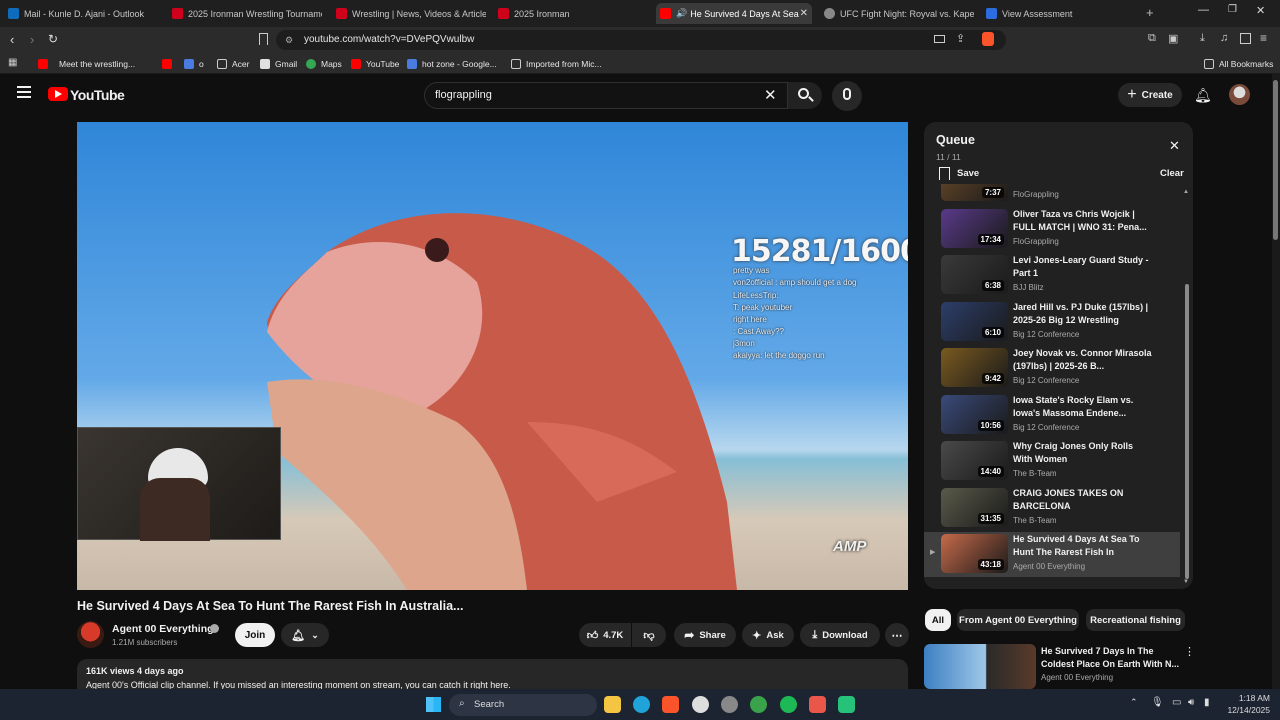  I want to click on search-button, so click(805, 95).